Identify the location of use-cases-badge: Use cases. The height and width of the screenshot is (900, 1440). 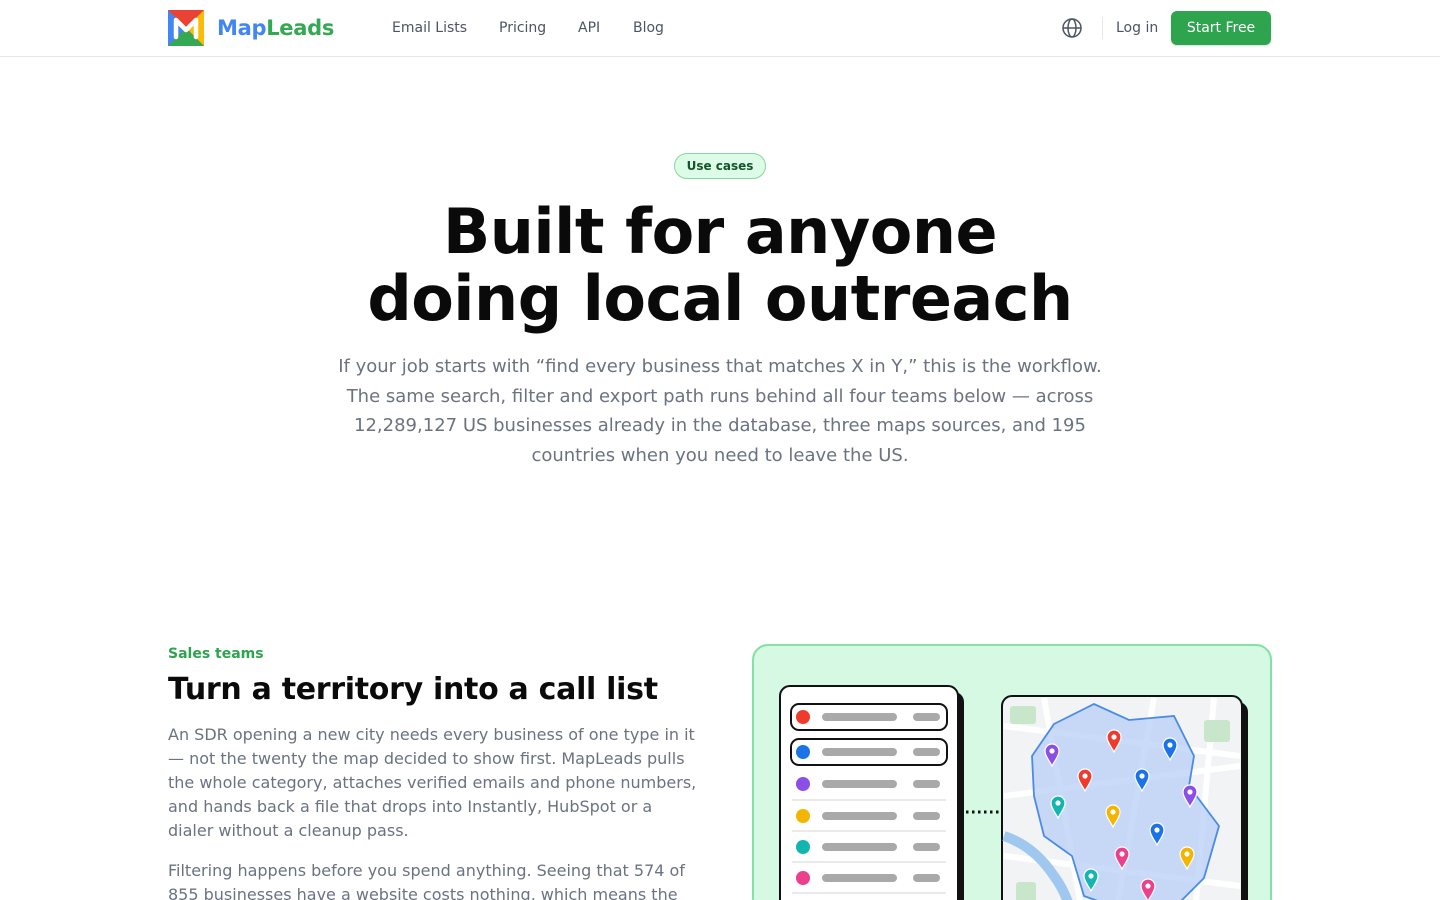
(720, 166).